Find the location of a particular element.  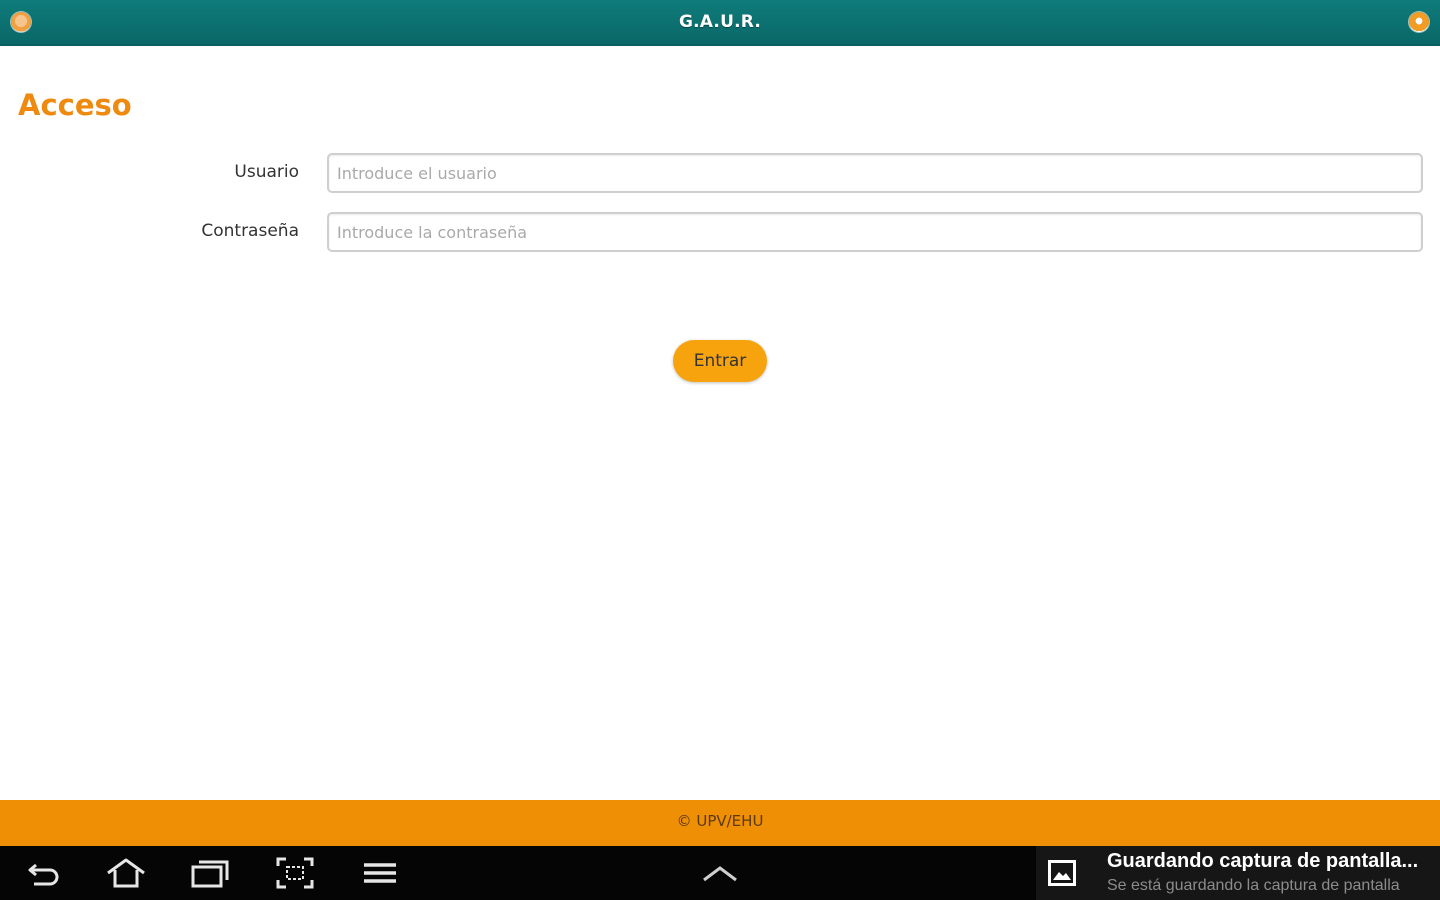

page-title: Acceso is located at coordinates (75, 105).